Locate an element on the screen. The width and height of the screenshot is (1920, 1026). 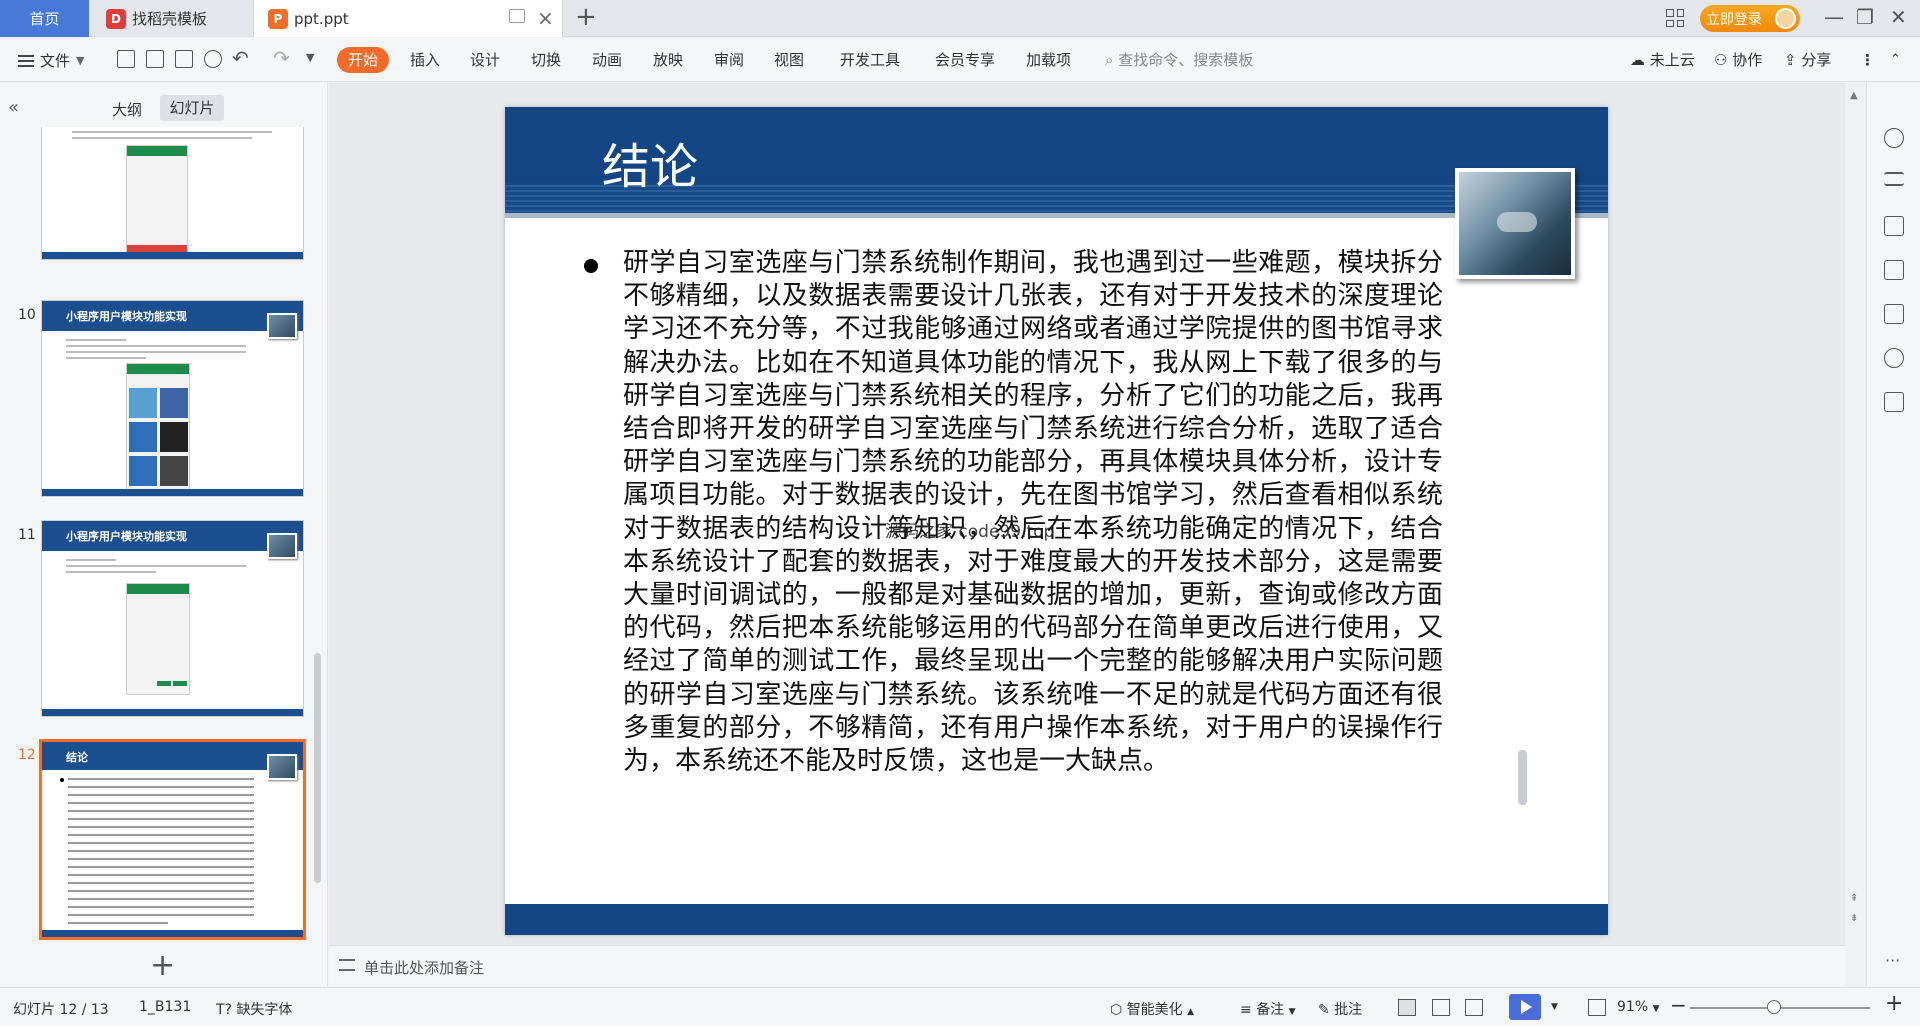
cloud-status-button: ☁ 未上云 is located at coordinates (1662, 60).